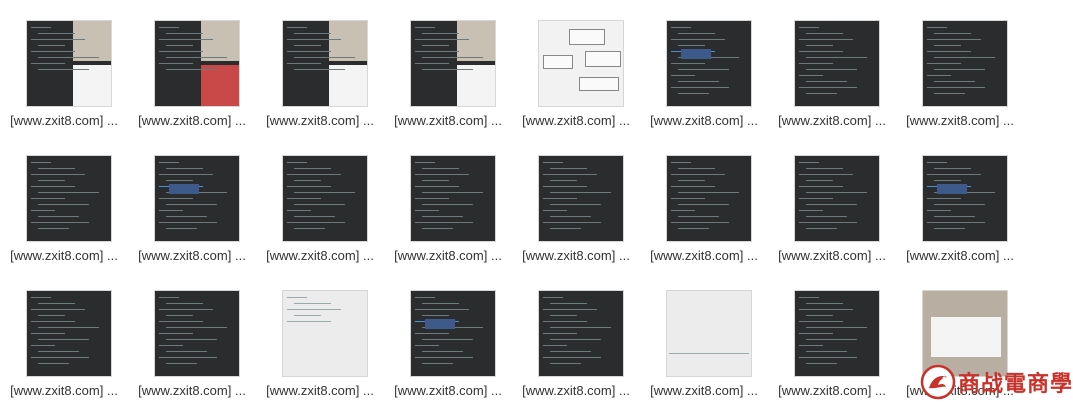 Image resolution: width=1073 pixels, height=407 pixels. Describe the element at coordinates (1015, 384) in the screenshot. I see `logo-text: 商战電商學院` at that location.